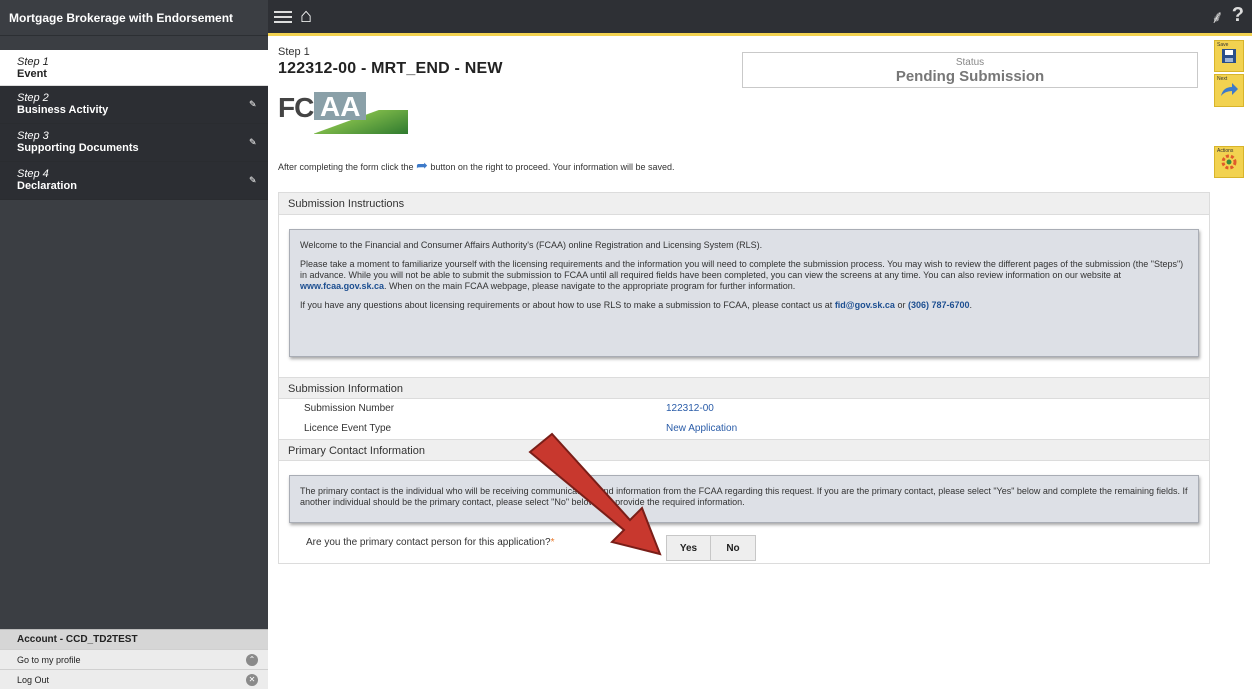 Image resolution: width=1252 pixels, height=690 pixels. I want to click on sidebar-step-4: Step 4 Declaration ✎, so click(134, 181).